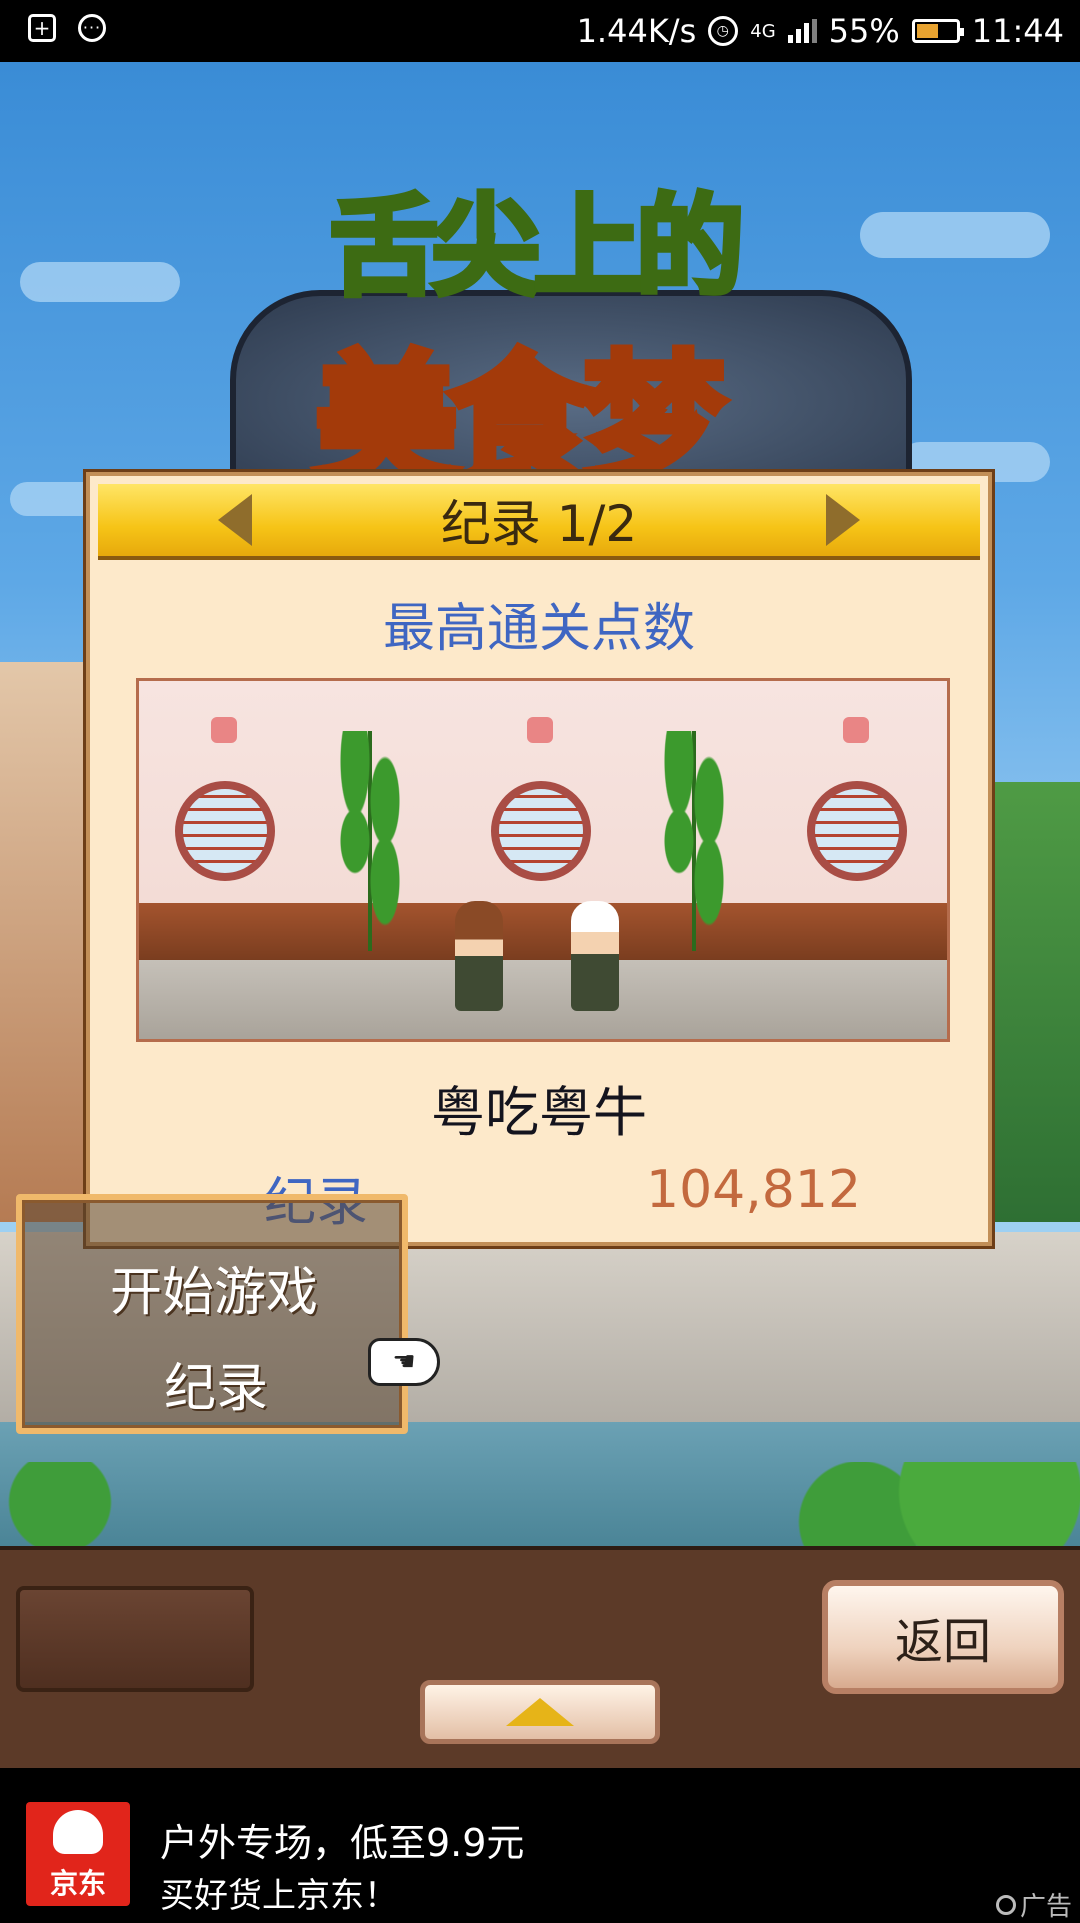  I want to click on customer-character, so click(479, 956).